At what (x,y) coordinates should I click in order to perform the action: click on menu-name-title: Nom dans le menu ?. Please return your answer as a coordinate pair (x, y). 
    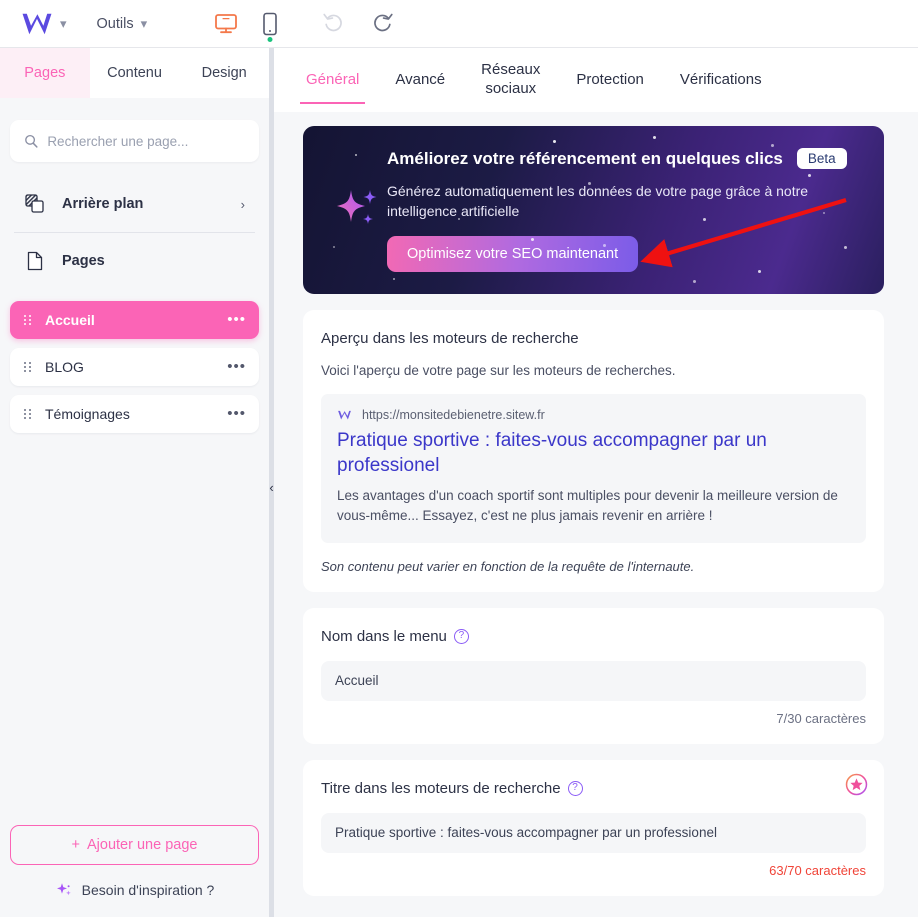
    Looking at the image, I should click on (593, 636).